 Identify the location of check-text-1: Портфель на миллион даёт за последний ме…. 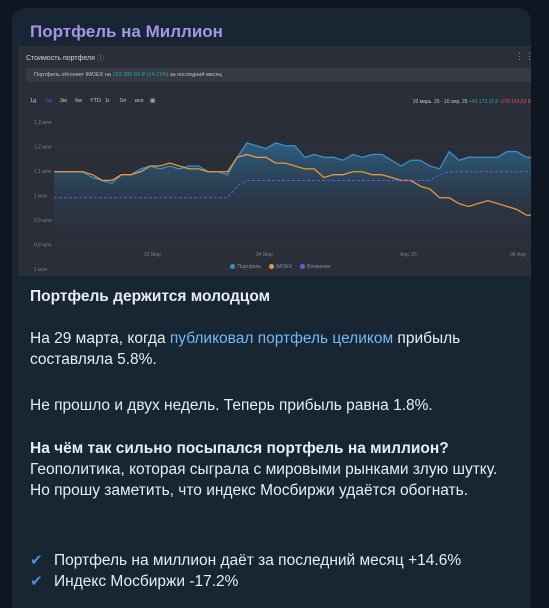
(258, 560).